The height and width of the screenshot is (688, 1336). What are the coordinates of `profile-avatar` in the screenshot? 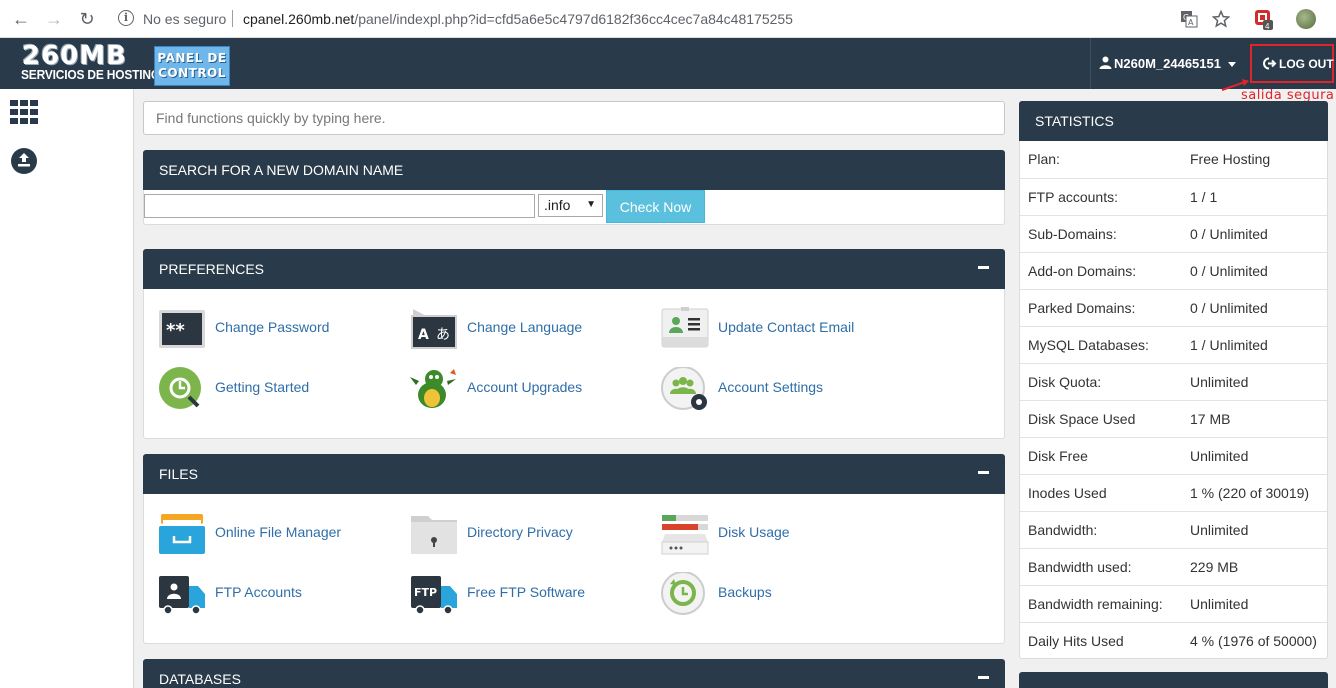 It's located at (1306, 19).